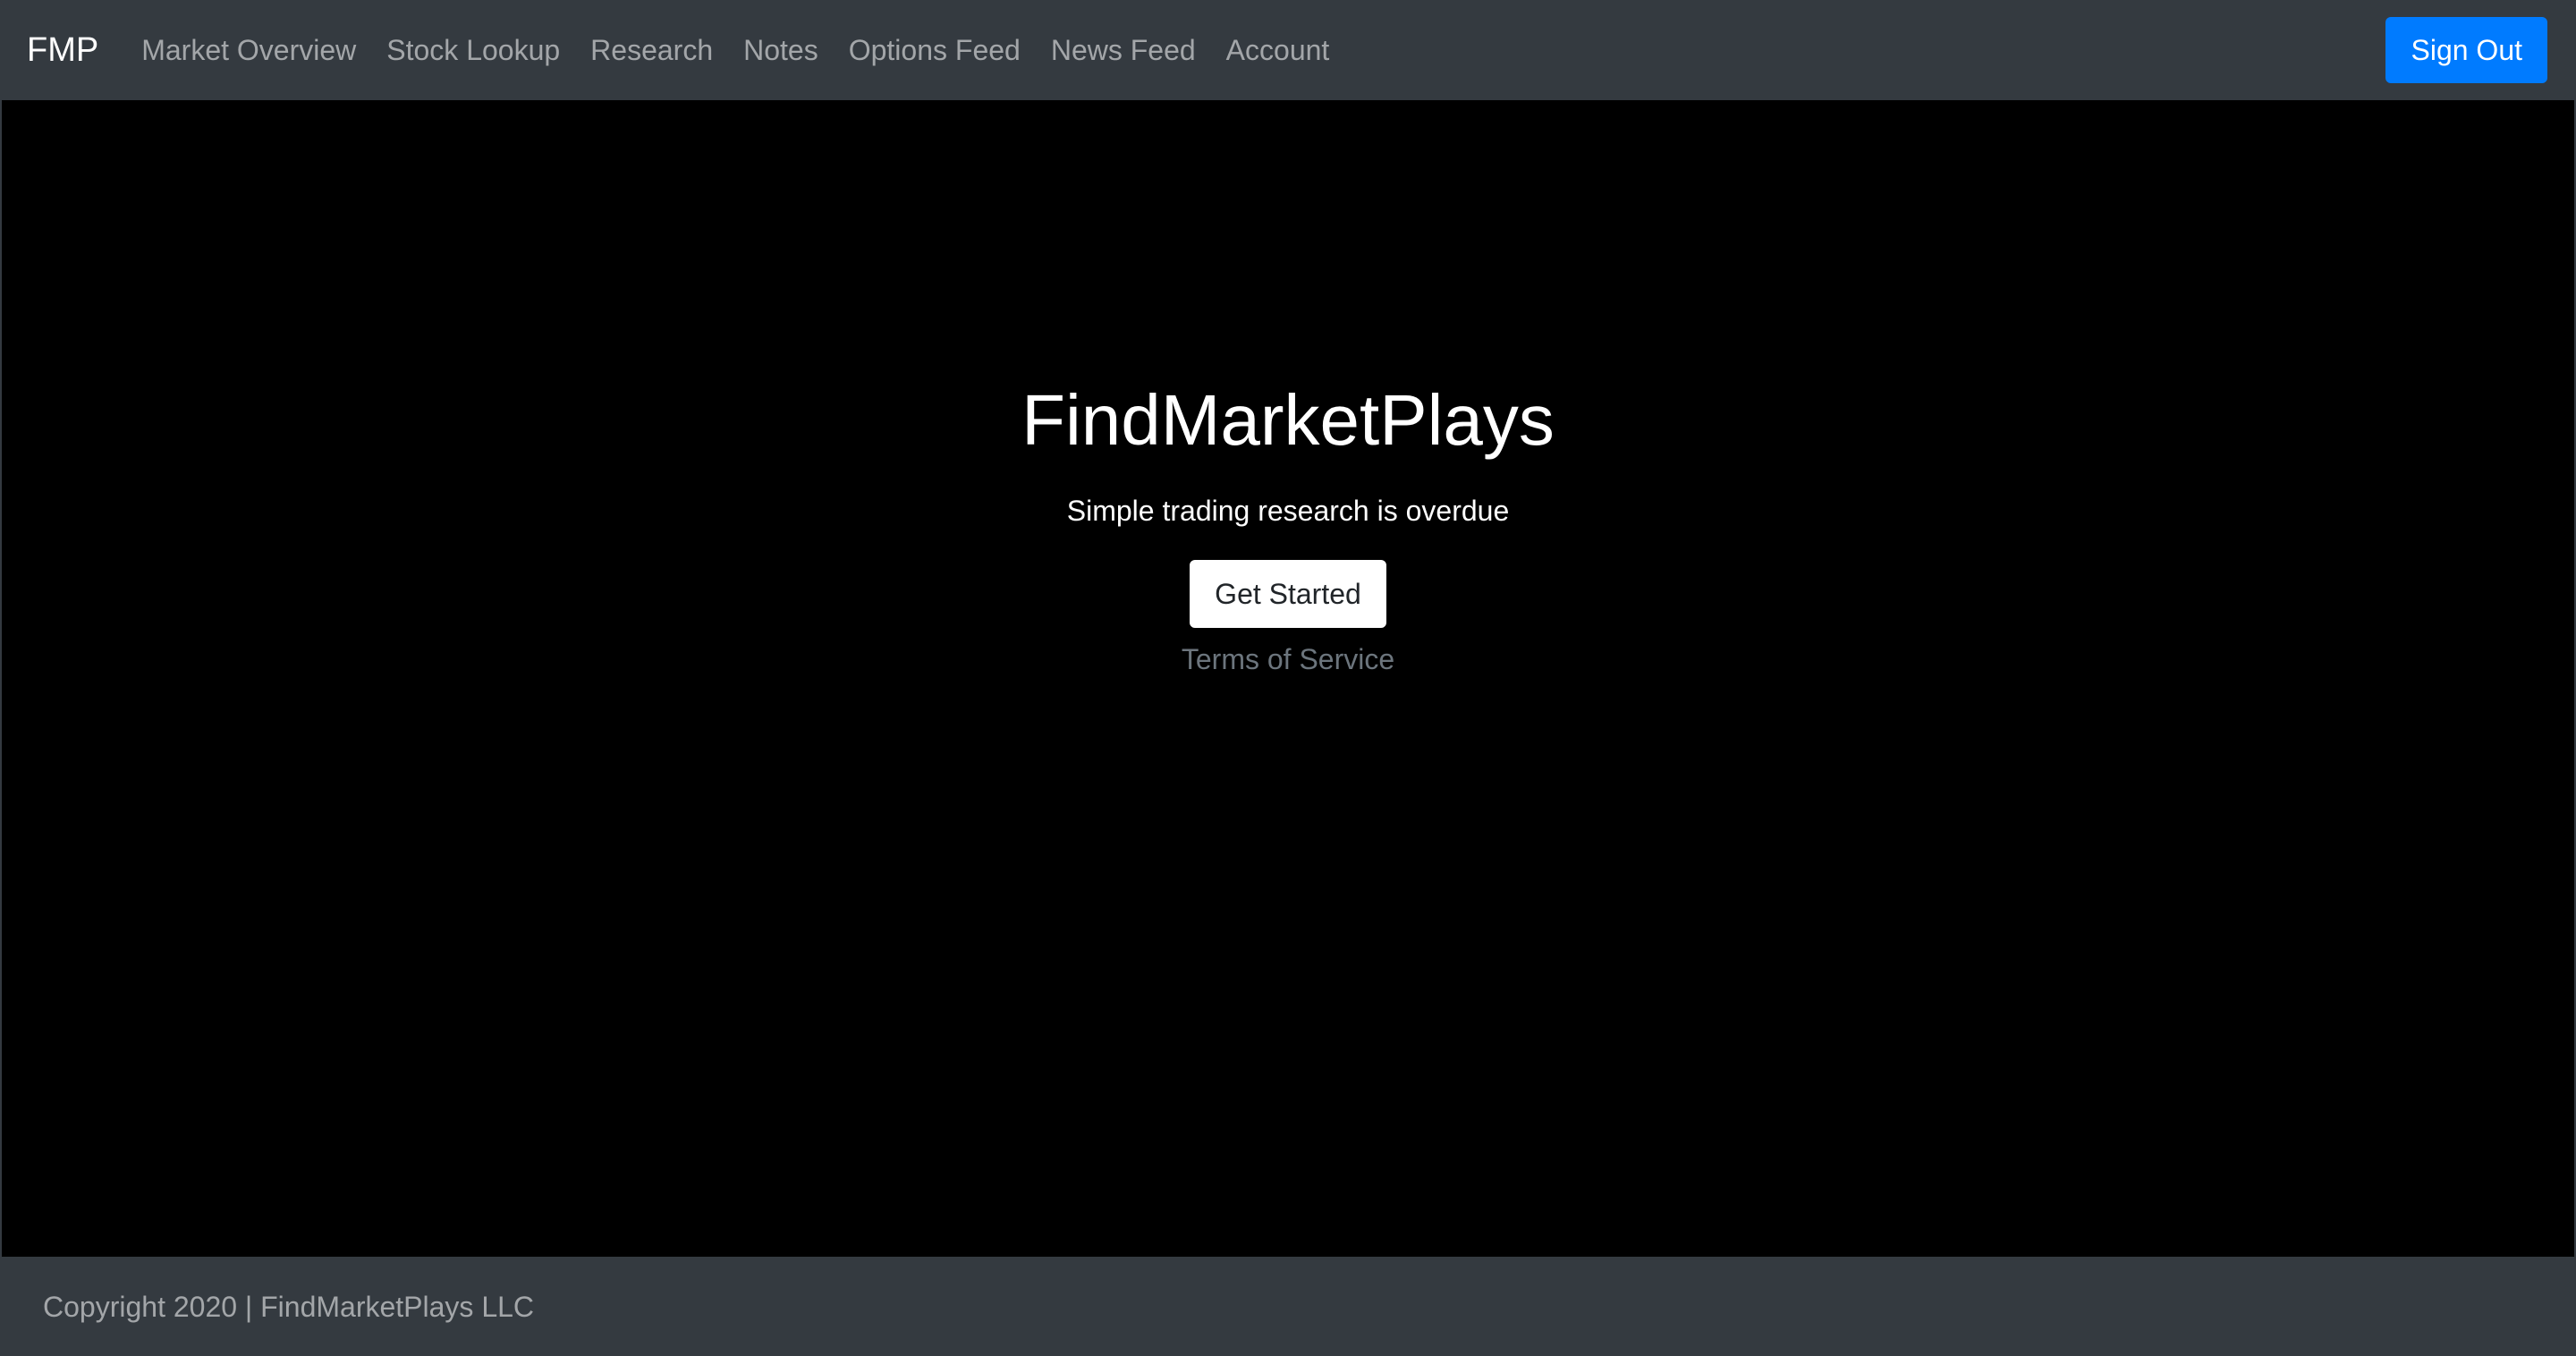 This screenshot has width=2576, height=1356. Describe the element at coordinates (935, 50) in the screenshot. I see `nav-link-options-feed: Options Feed` at that location.